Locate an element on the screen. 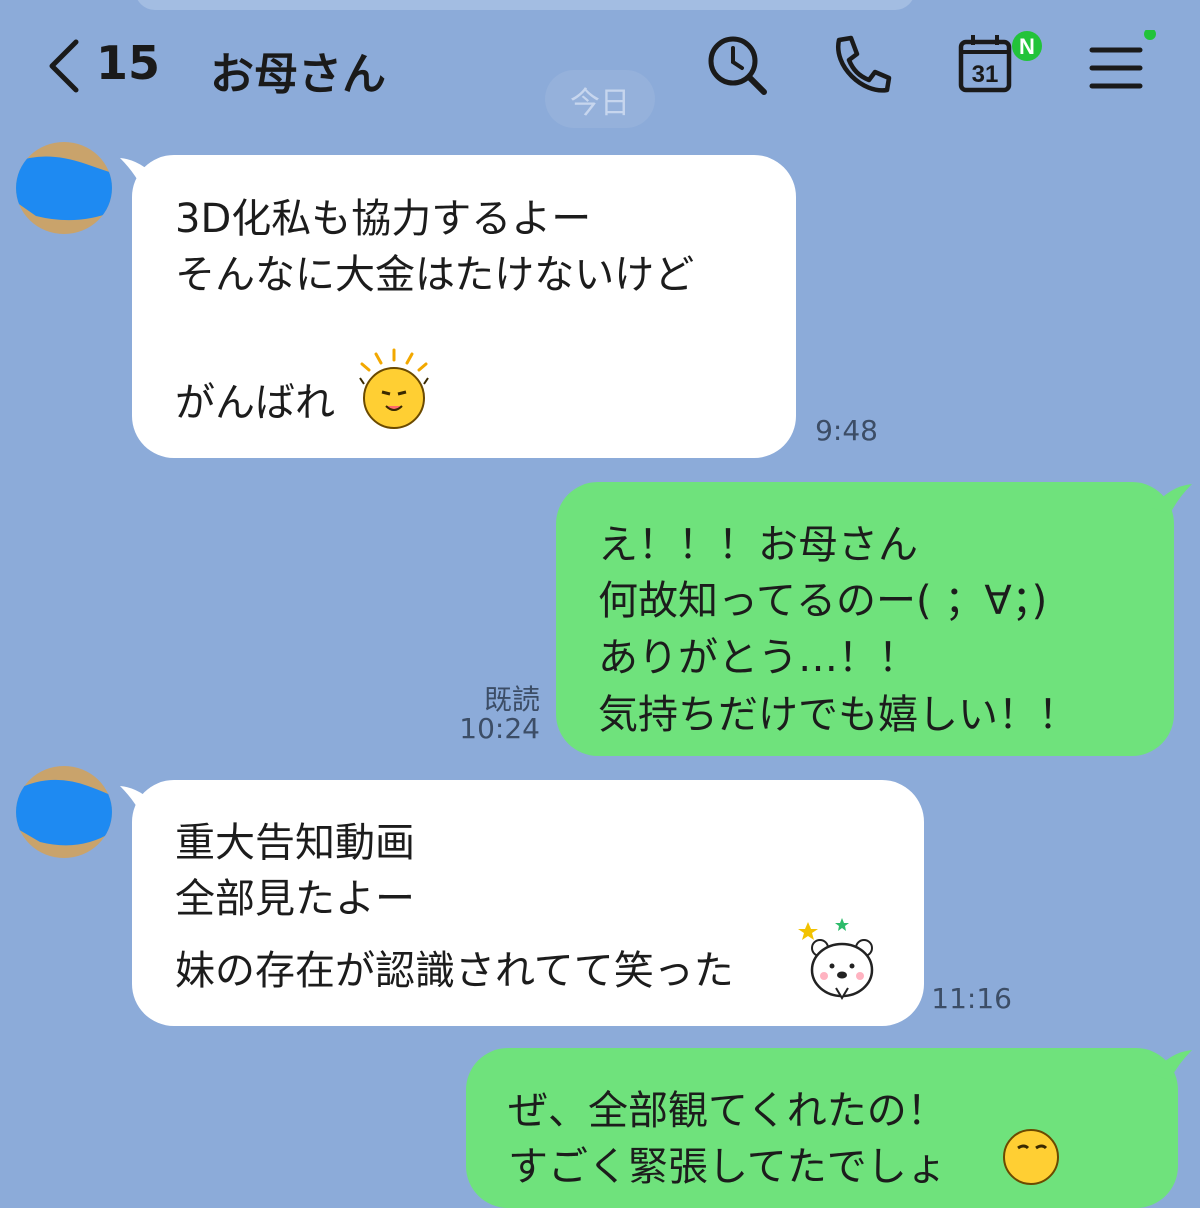 Image resolution: width=1200 pixels, height=1208 pixels. message-text: がんばれ is located at coordinates (255, 403).